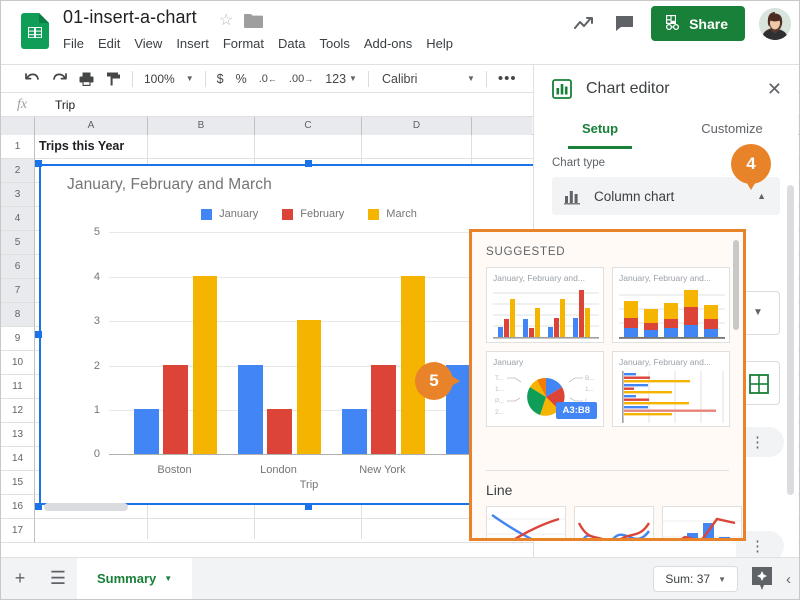 The height and width of the screenshot is (600, 800). Describe the element at coordinates (761, 196) in the screenshot. I see `chevron-up-icon: ▲` at that location.